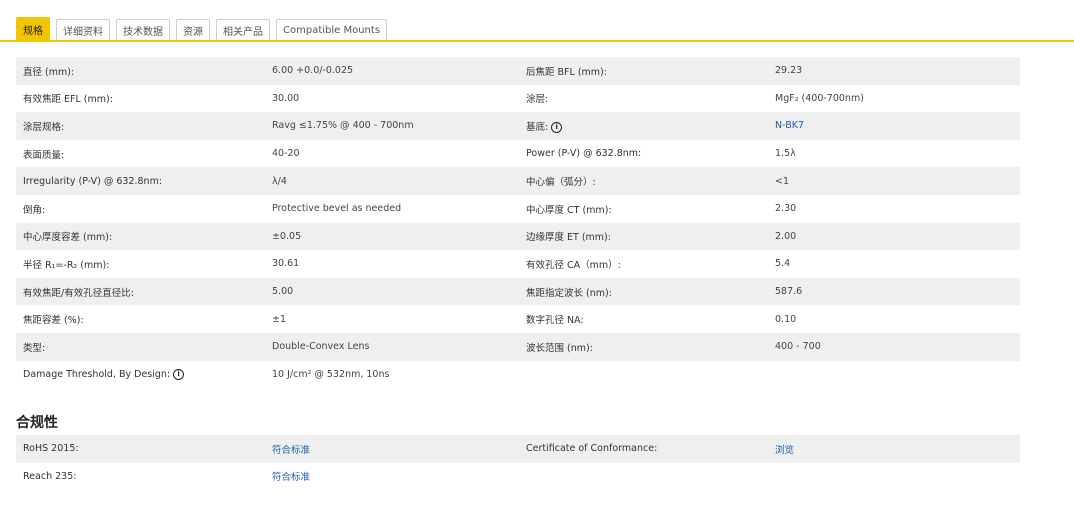  What do you see at coordinates (97, 374) in the screenshot?
I see `damage-threshold-label: Damage Threshold, By Design:` at bounding box center [97, 374].